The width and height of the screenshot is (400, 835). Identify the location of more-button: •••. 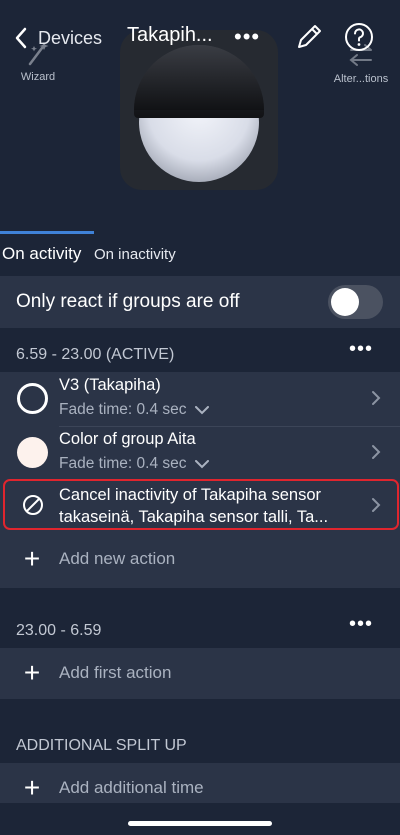
(247, 37).